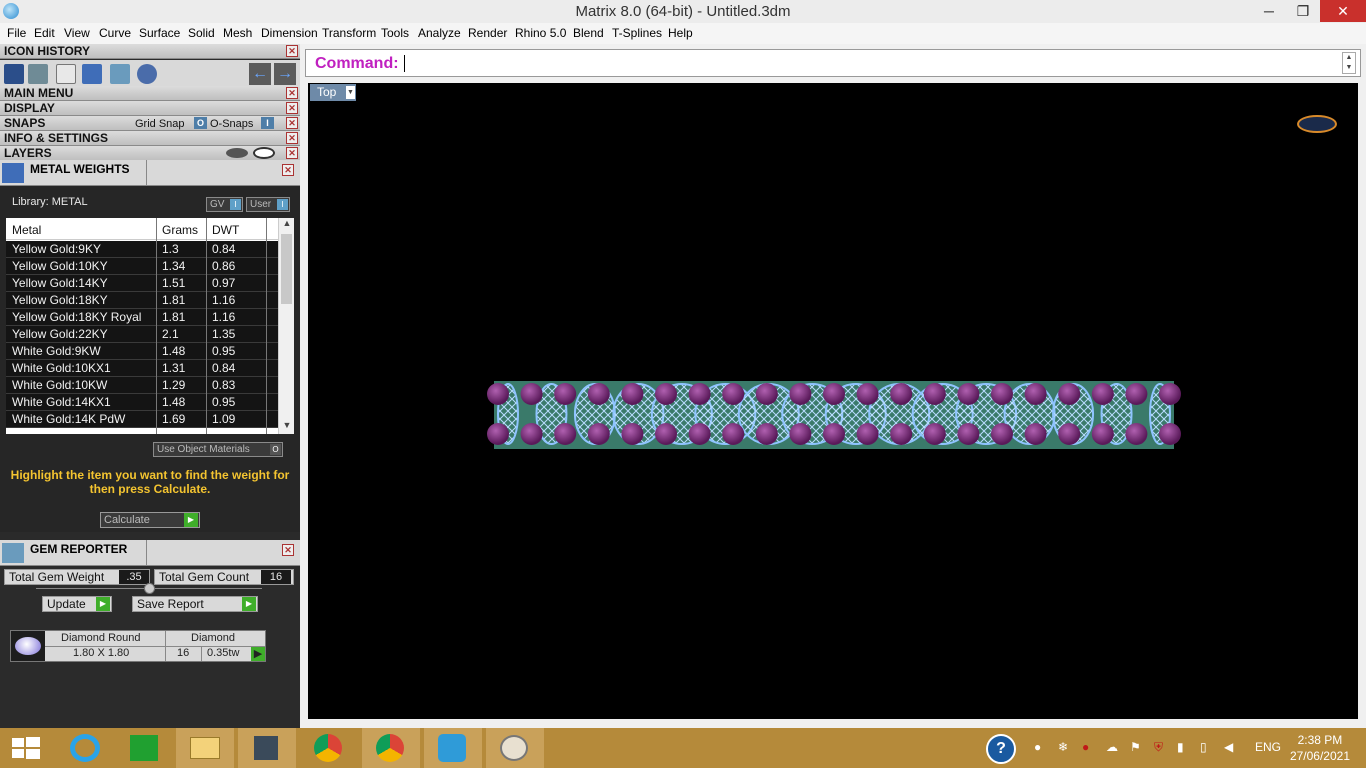 Image resolution: width=1366 pixels, height=768 pixels. Describe the element at coordinates (680, 33) in the screenshot. I see `menu-help: Help` at that location.